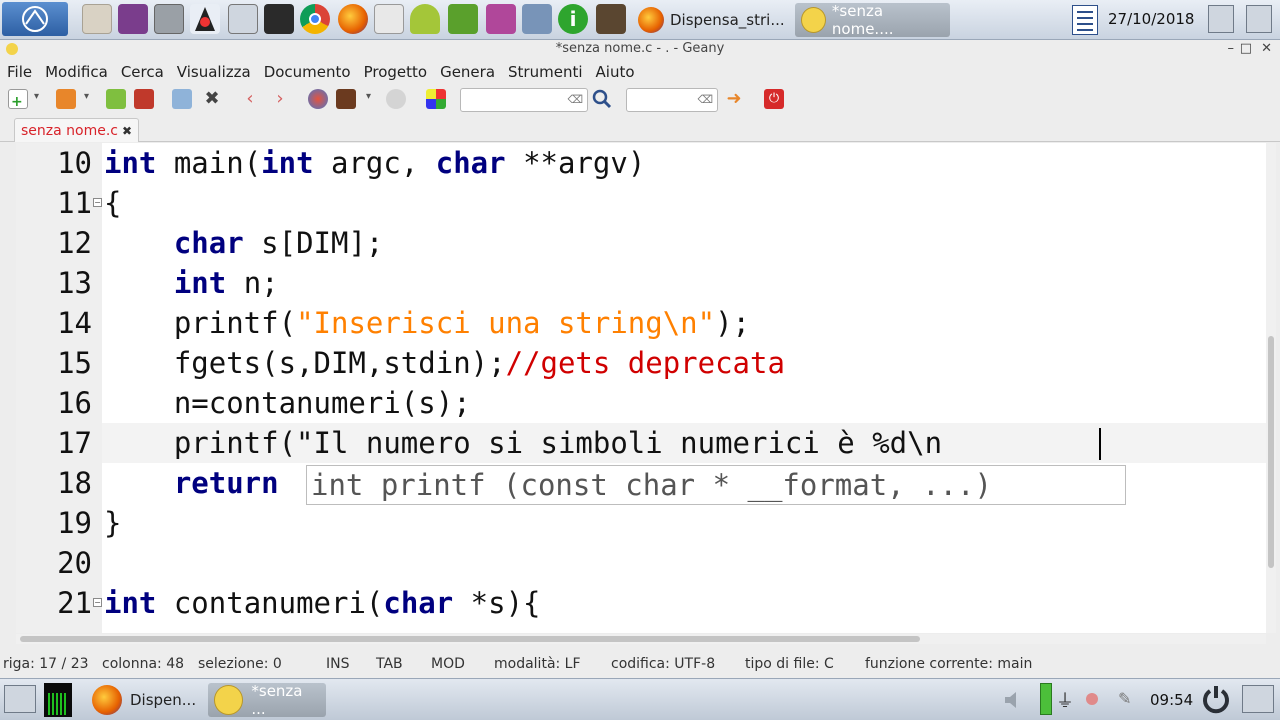 Image resolution: width=1280 pixels, height=720 pixels. I want to click on usb-icon: ⏚, so click(1066, 700).